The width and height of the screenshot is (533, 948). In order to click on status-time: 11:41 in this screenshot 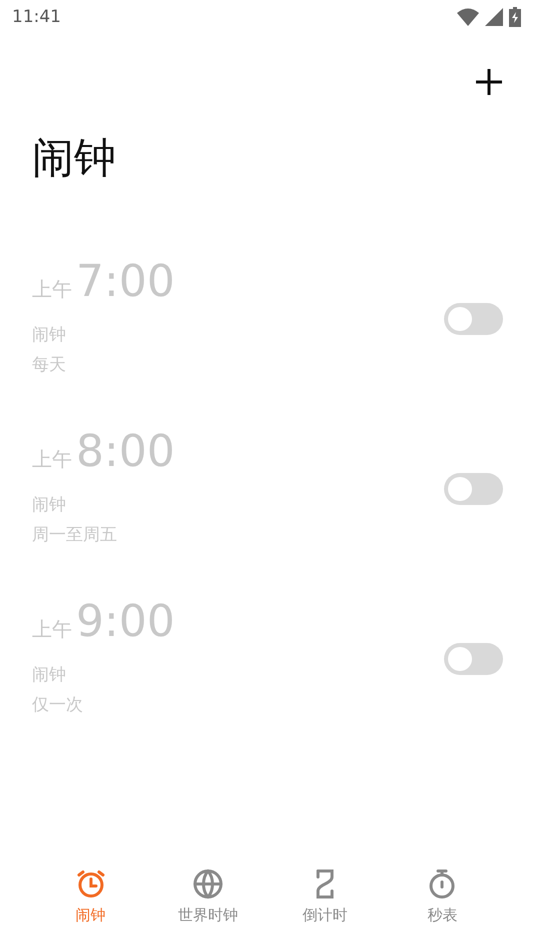, I will do `click(36, 17)`.